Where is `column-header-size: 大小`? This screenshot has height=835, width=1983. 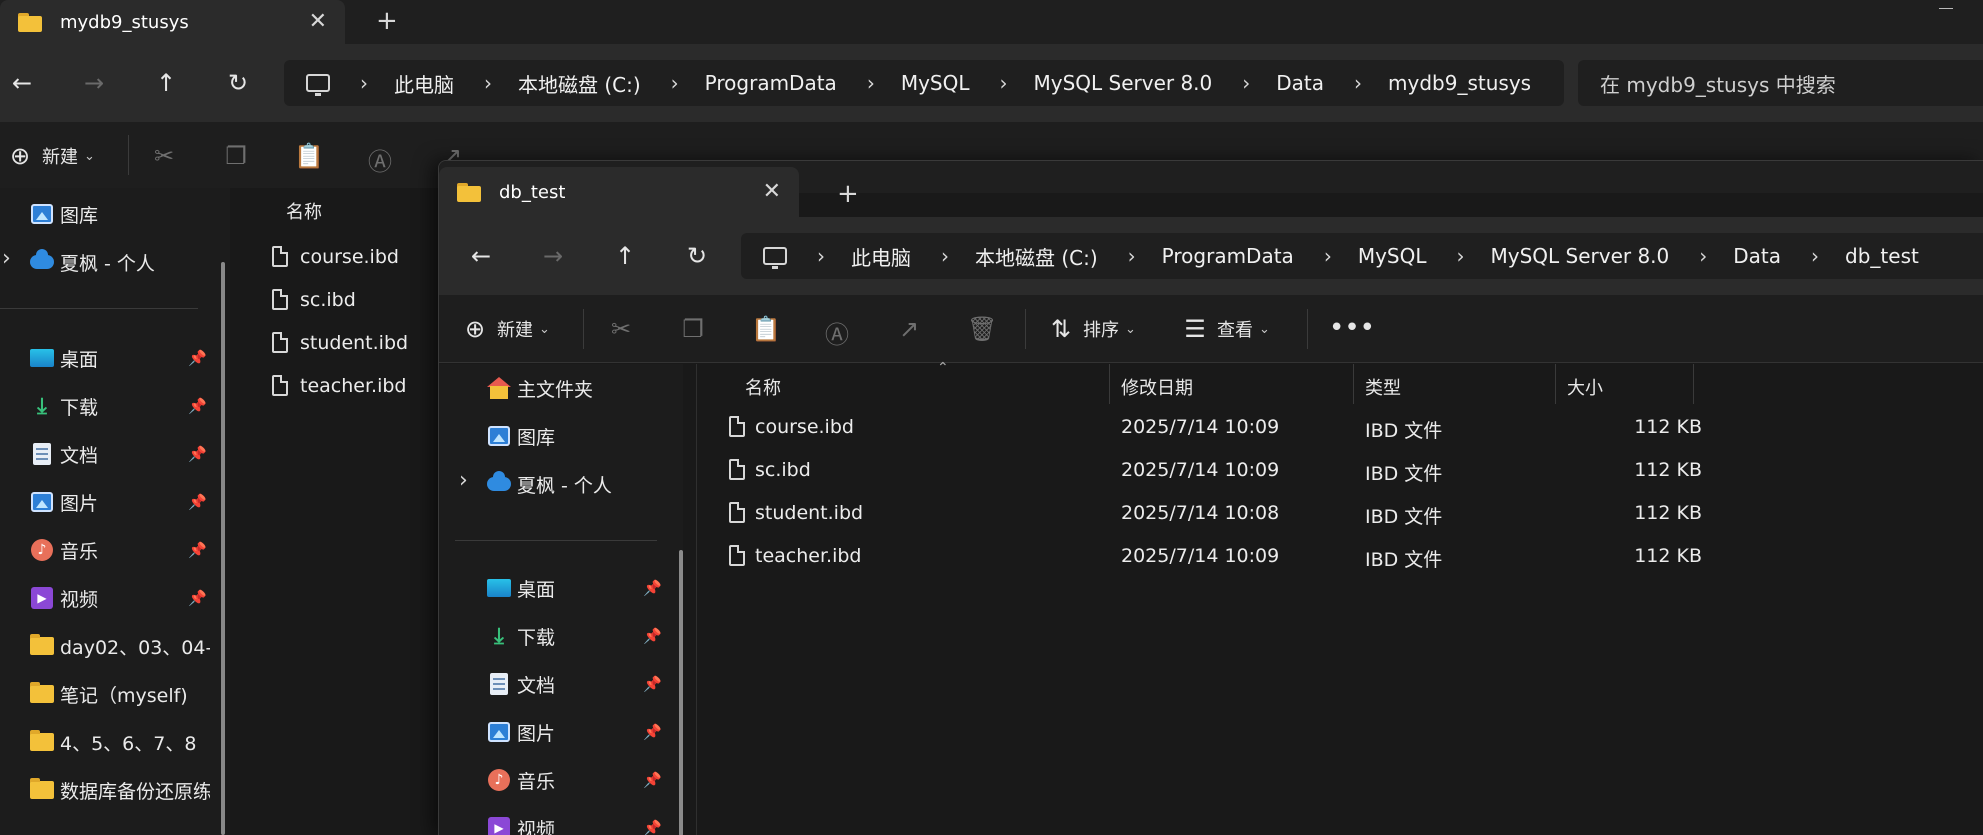
column-header-size: 大小 is located at coordinates (1585, 387).